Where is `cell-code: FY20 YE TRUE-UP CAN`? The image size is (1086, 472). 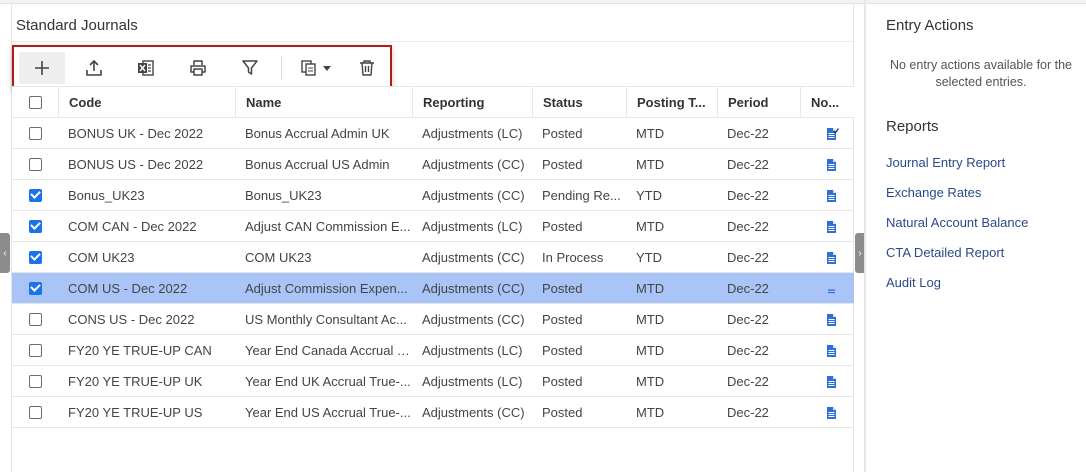 cell-code: FY20 YE TRUE-UP CAN is located at coordinates (140, 350).